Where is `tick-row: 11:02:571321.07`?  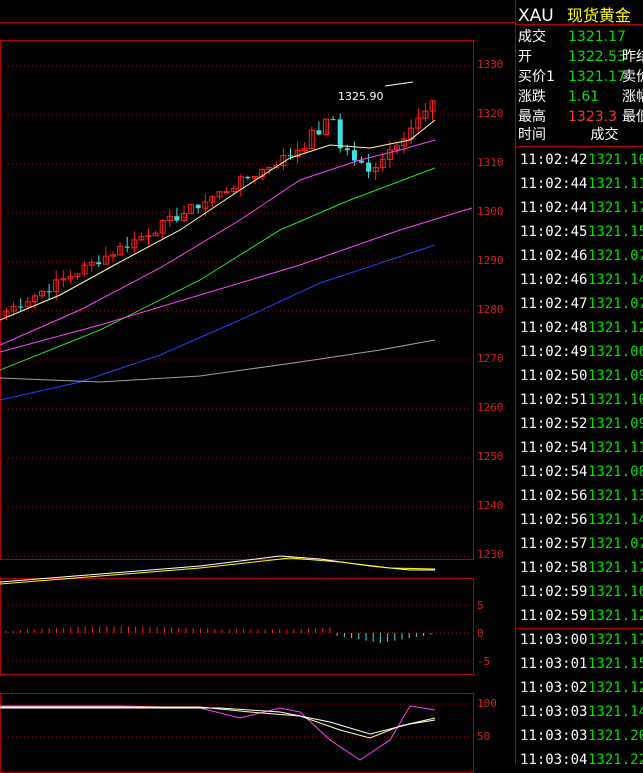
tick-row: 11:02:571321.07 is located at coordinates (581, 544).